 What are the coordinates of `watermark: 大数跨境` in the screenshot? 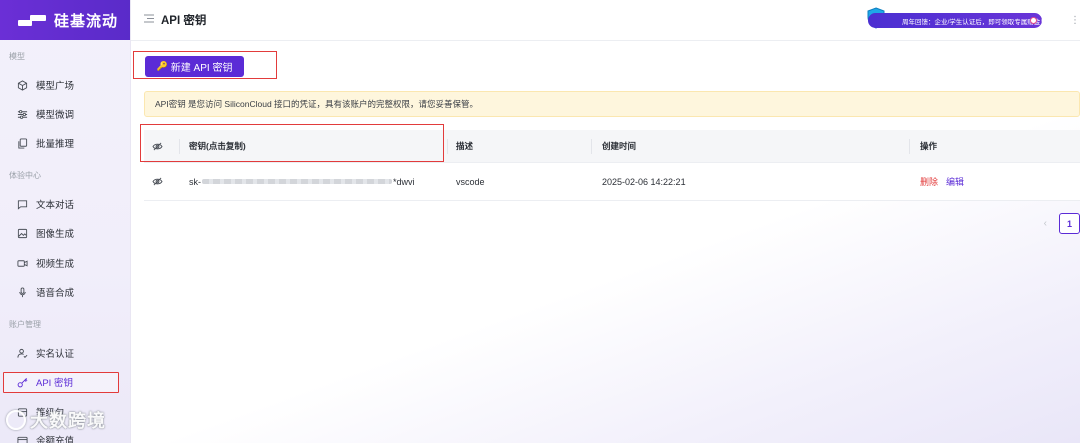 It's located at (56, 420).